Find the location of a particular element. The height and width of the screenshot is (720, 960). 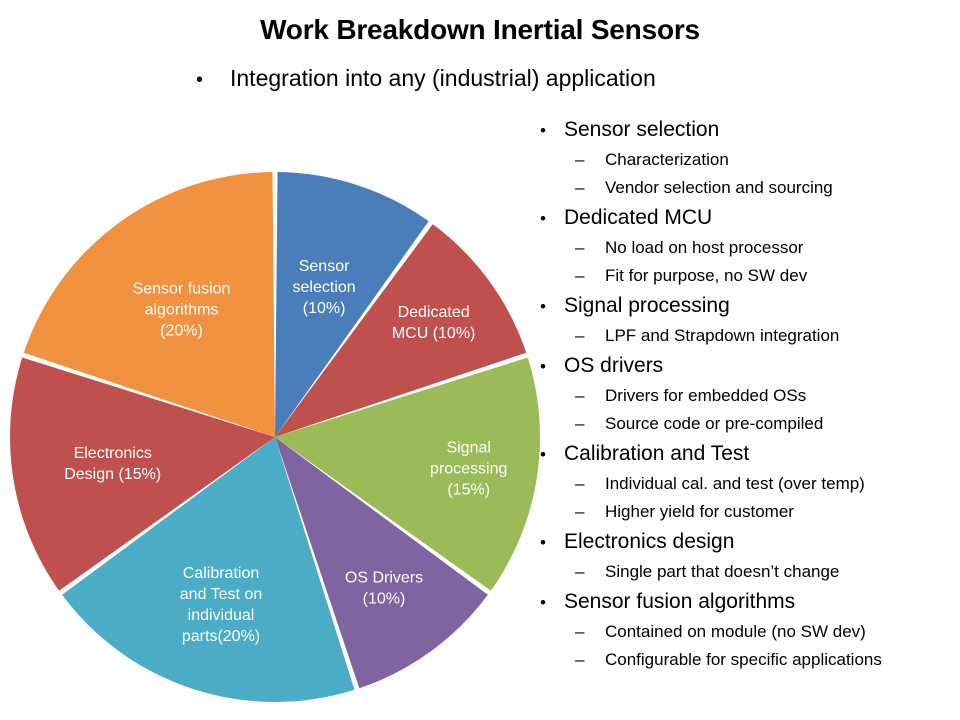

outline-subitem-label: Fit for purpose, no SW dev is located at coordinates (706, 275).